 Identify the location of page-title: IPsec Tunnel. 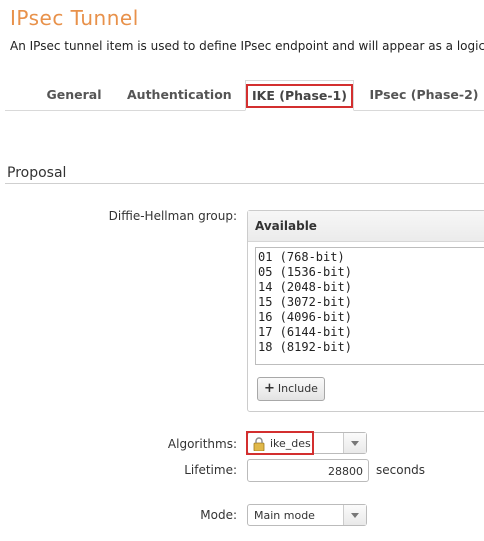
(74, 18).